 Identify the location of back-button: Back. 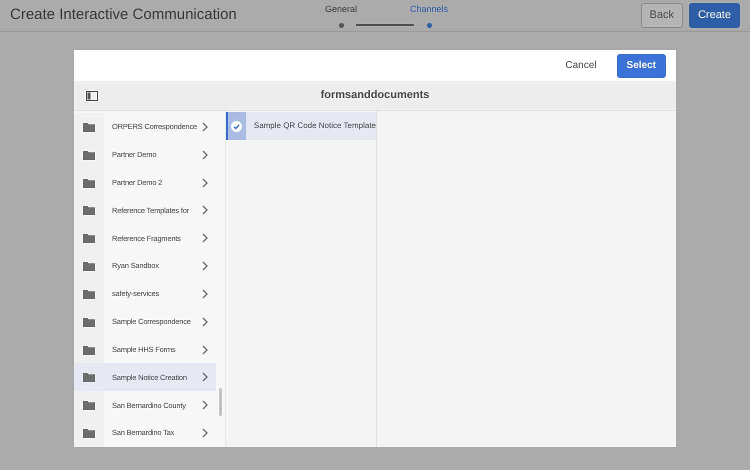
(661, 15).